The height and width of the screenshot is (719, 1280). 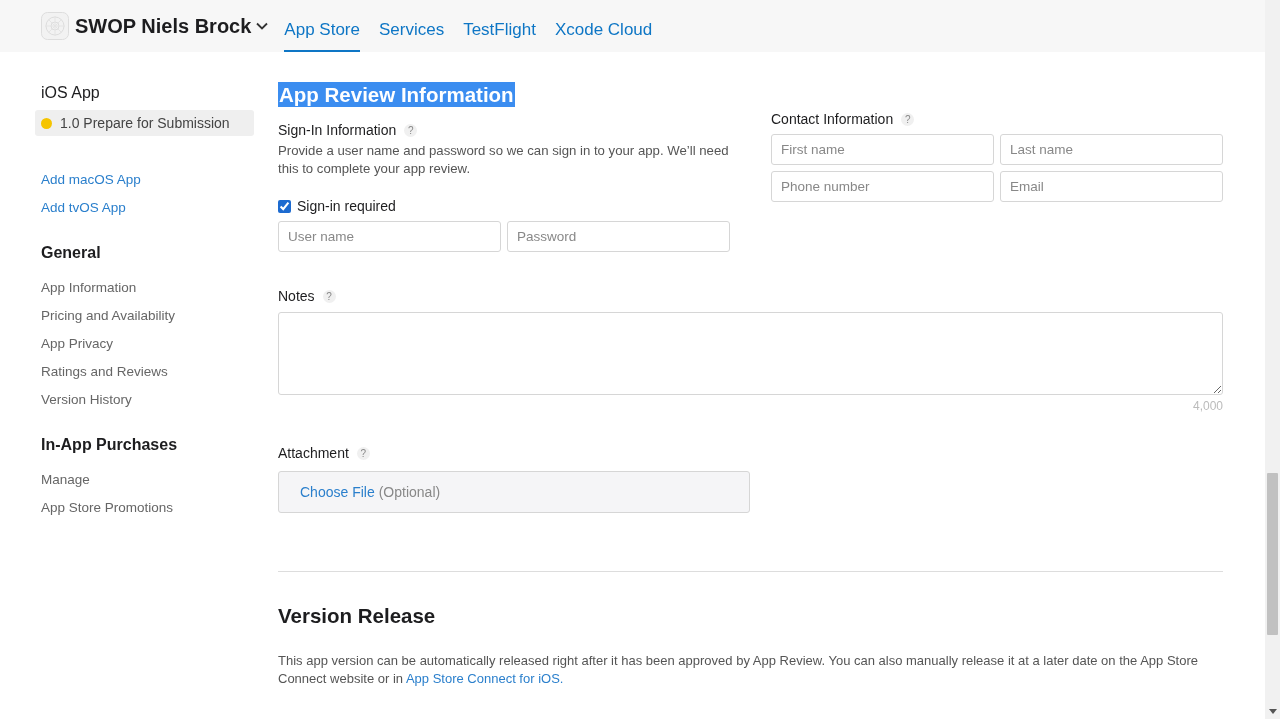 What do you see at coordinates (109, 445) in the screenshot?
I see `sidebar-heading: In-App Purchases` at bounding box center [109, 445].